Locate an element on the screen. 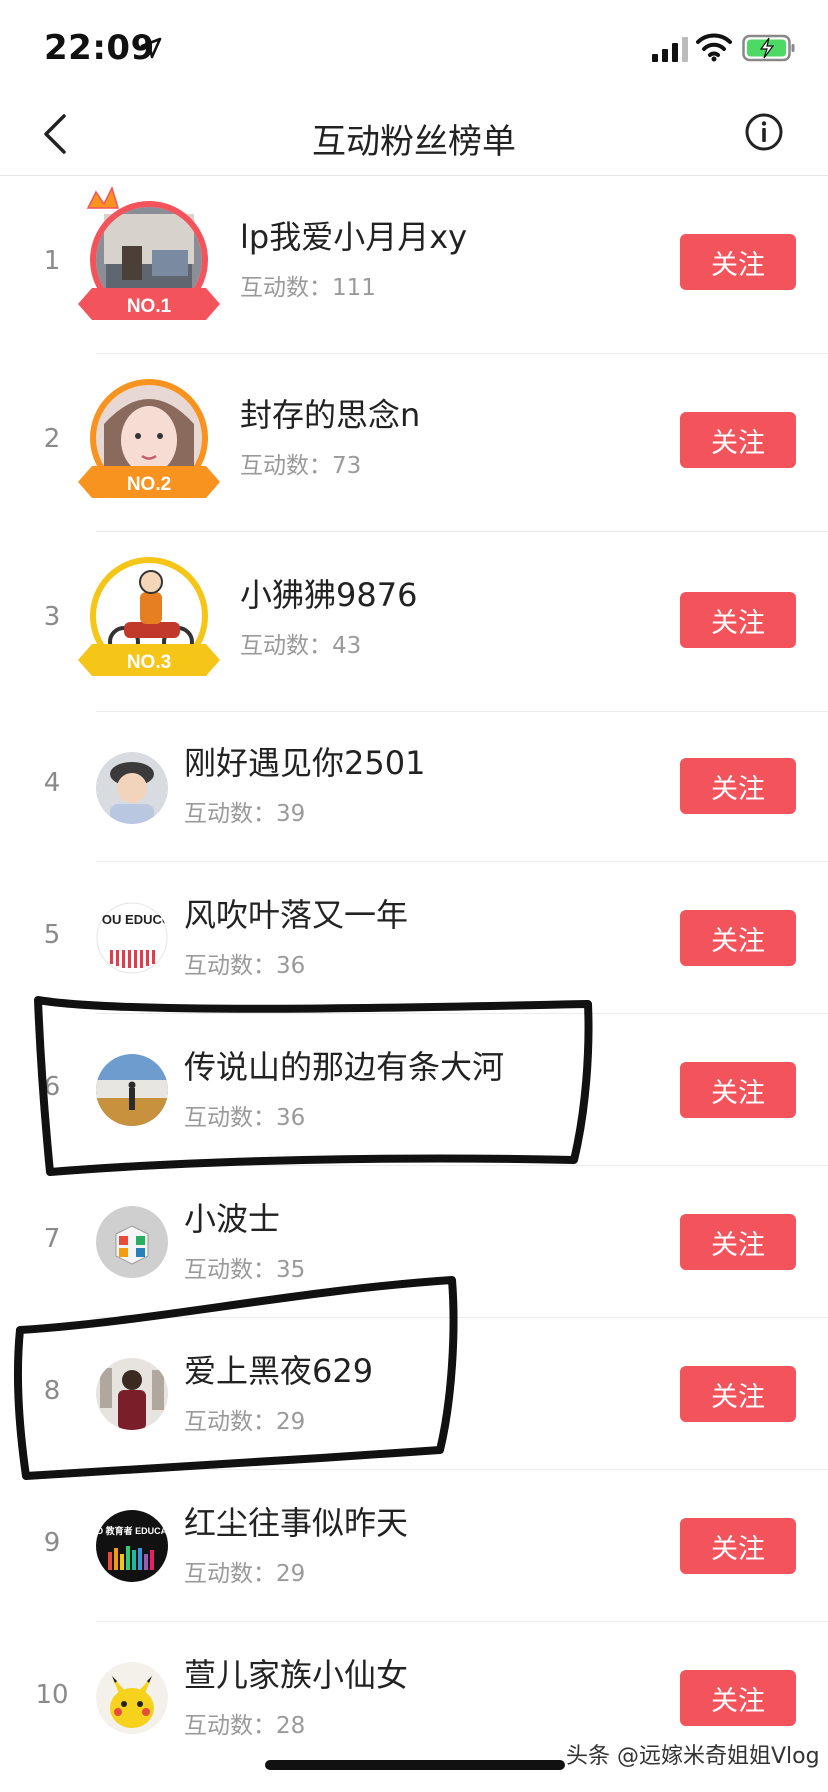 This screenshot has width=828, height=1792. interaction-count: 互动数：73 is located at coordinates (301, 466).